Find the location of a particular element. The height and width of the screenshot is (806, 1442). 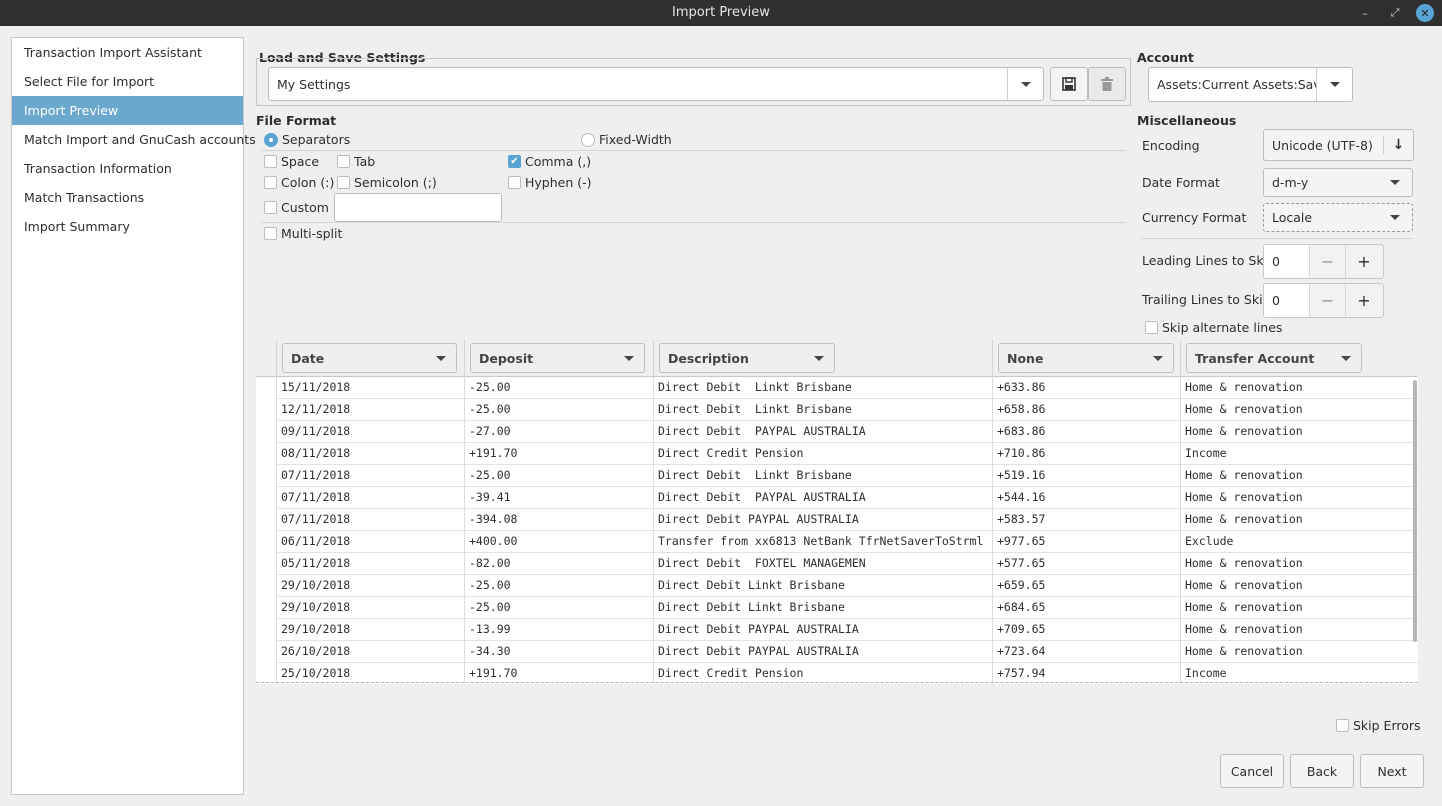

account-title: Account is located at coordinates (1165, 57).